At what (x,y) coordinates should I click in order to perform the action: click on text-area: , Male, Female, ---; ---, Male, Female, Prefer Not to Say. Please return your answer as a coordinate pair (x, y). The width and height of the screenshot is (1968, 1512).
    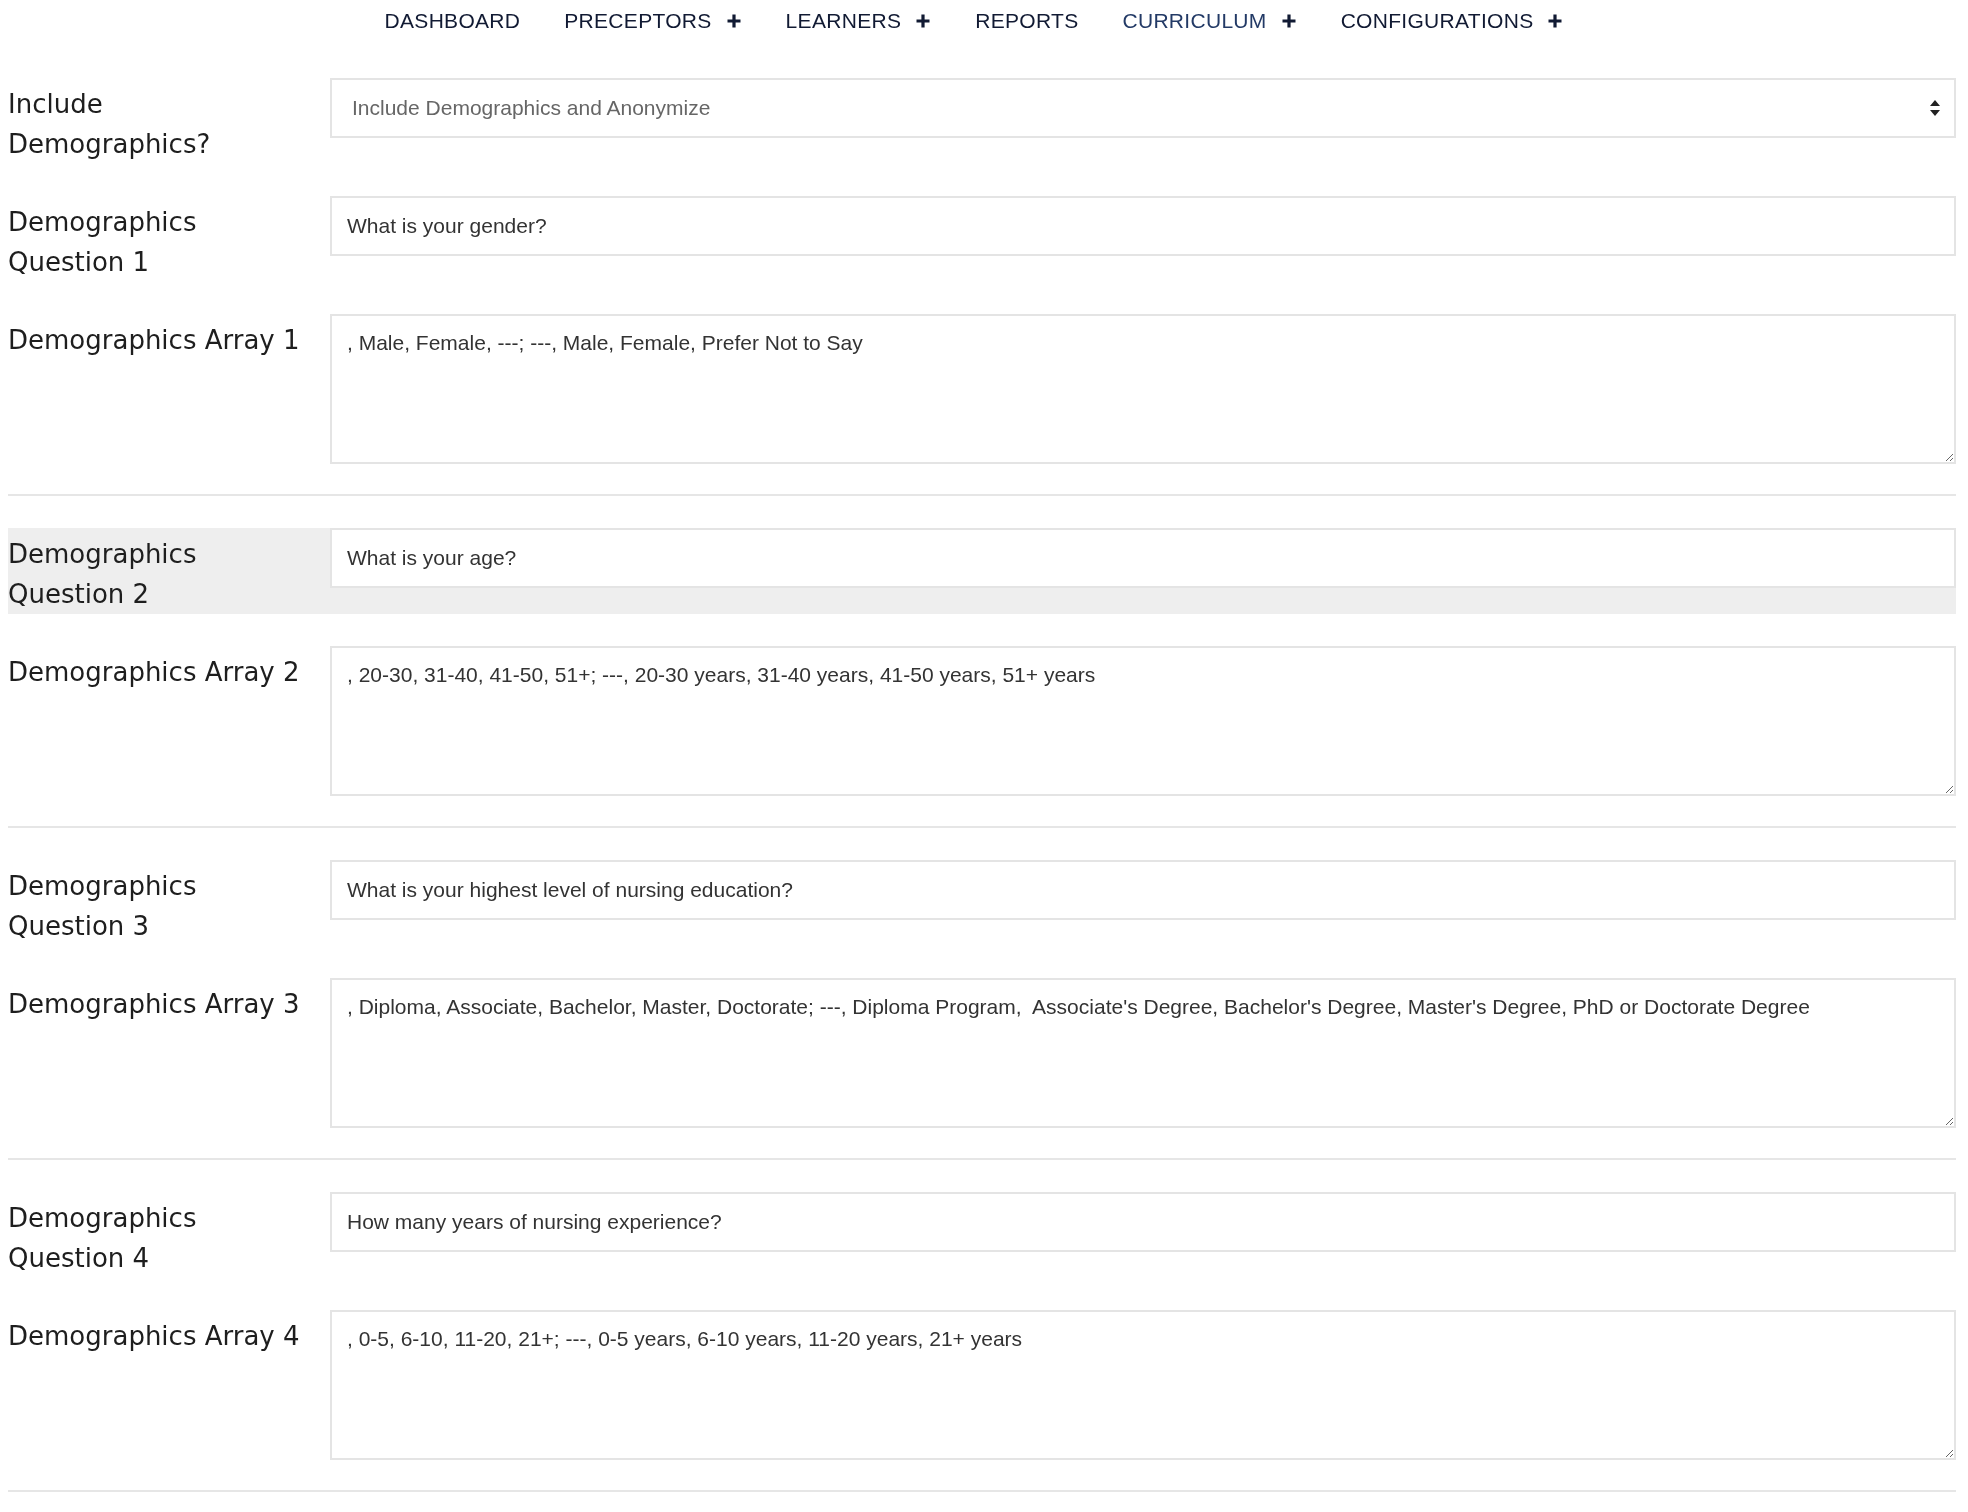
    Looking at the image, I should click on (1143, 389).